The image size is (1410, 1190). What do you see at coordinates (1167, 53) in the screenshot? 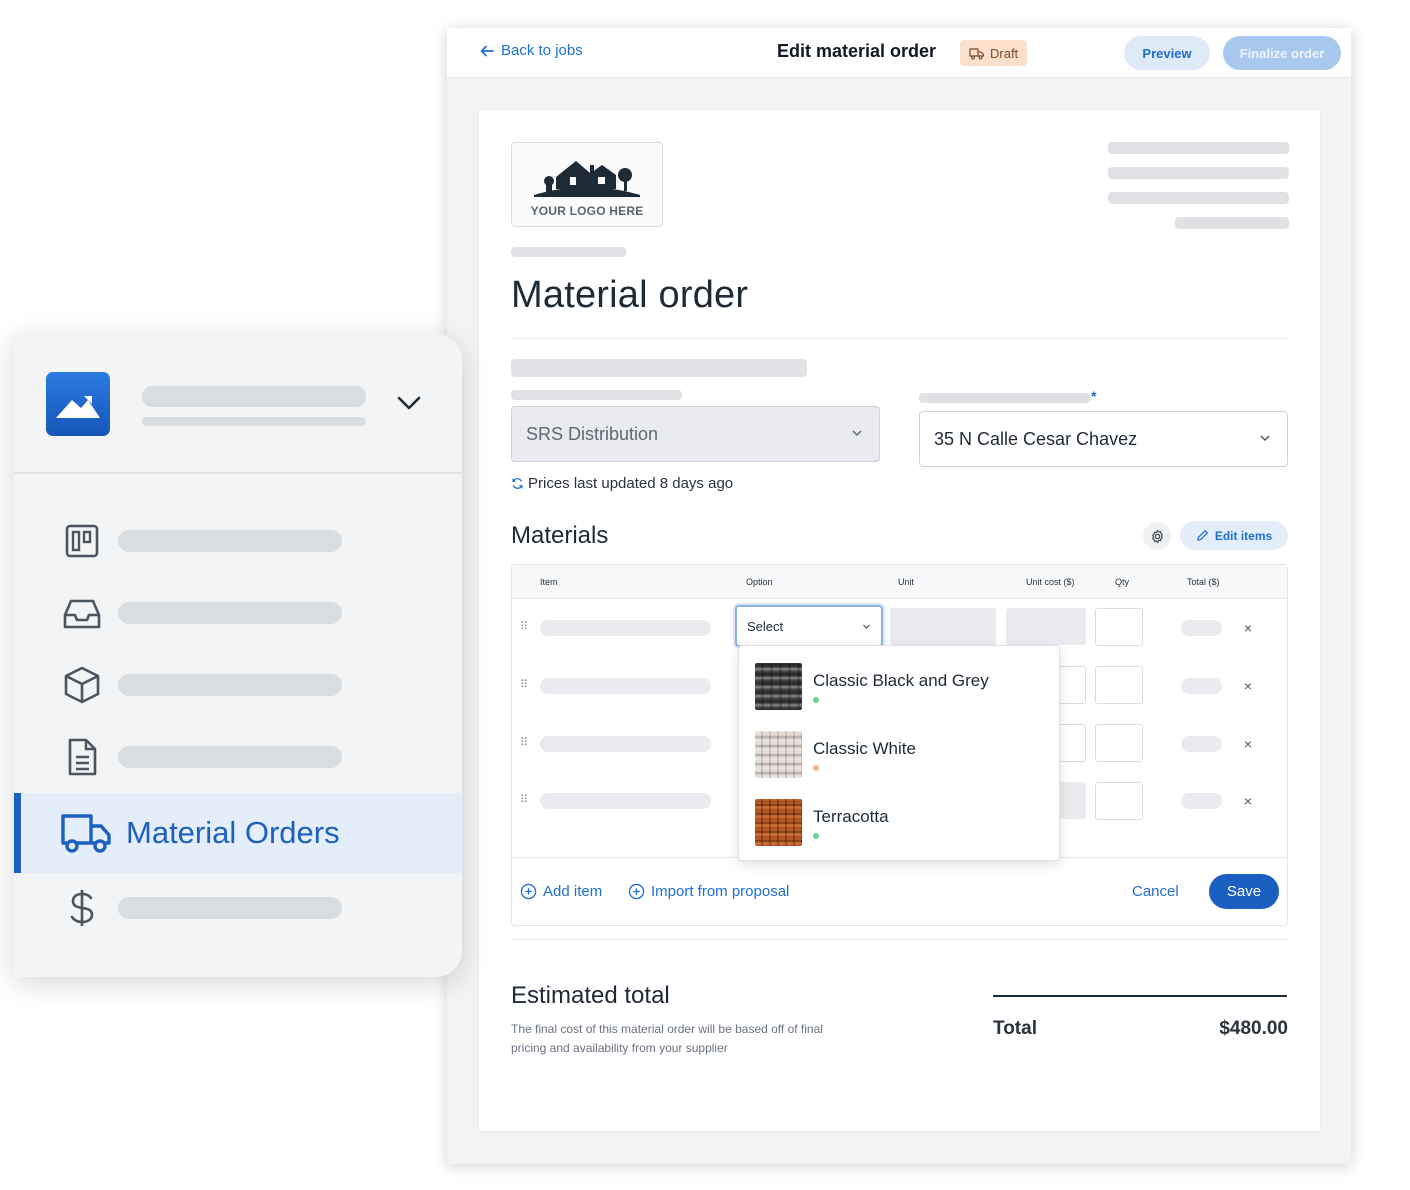
I see `preview-button: Preview` at bounding box center [1167, 53].